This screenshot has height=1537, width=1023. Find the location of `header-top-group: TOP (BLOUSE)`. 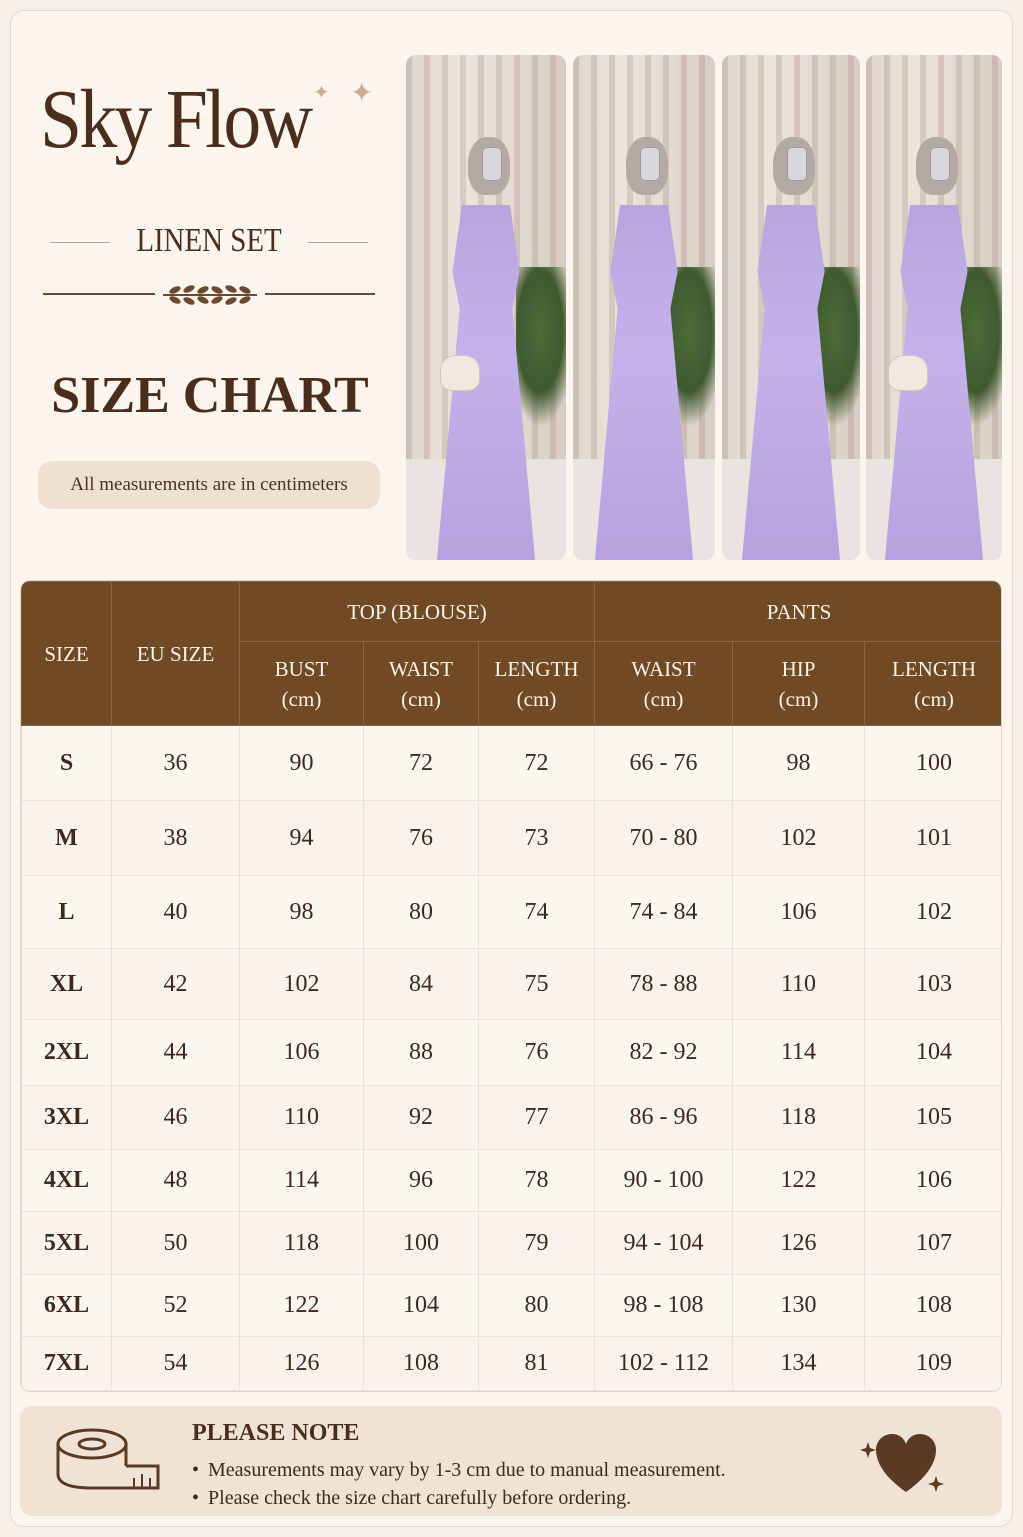

header-top-group: TOP (BLOUSE) is located at coordinates (417, 611).